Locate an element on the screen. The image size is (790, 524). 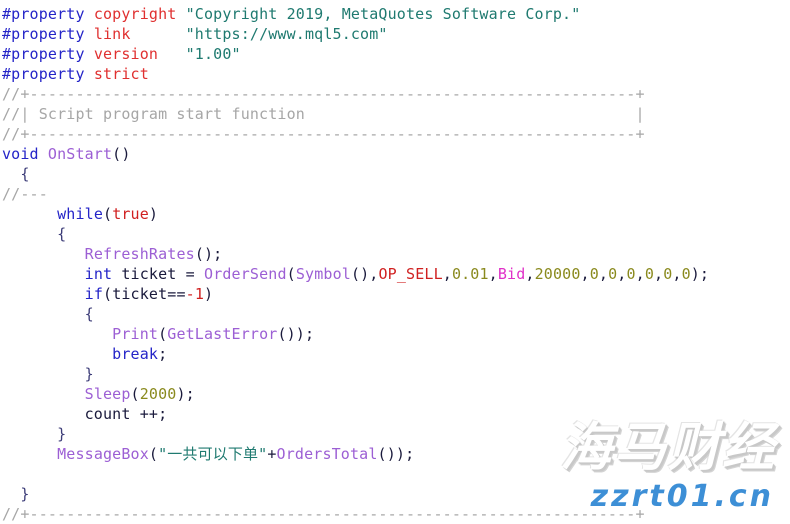
code-token-kw: break is located at coordinates (135, 354).